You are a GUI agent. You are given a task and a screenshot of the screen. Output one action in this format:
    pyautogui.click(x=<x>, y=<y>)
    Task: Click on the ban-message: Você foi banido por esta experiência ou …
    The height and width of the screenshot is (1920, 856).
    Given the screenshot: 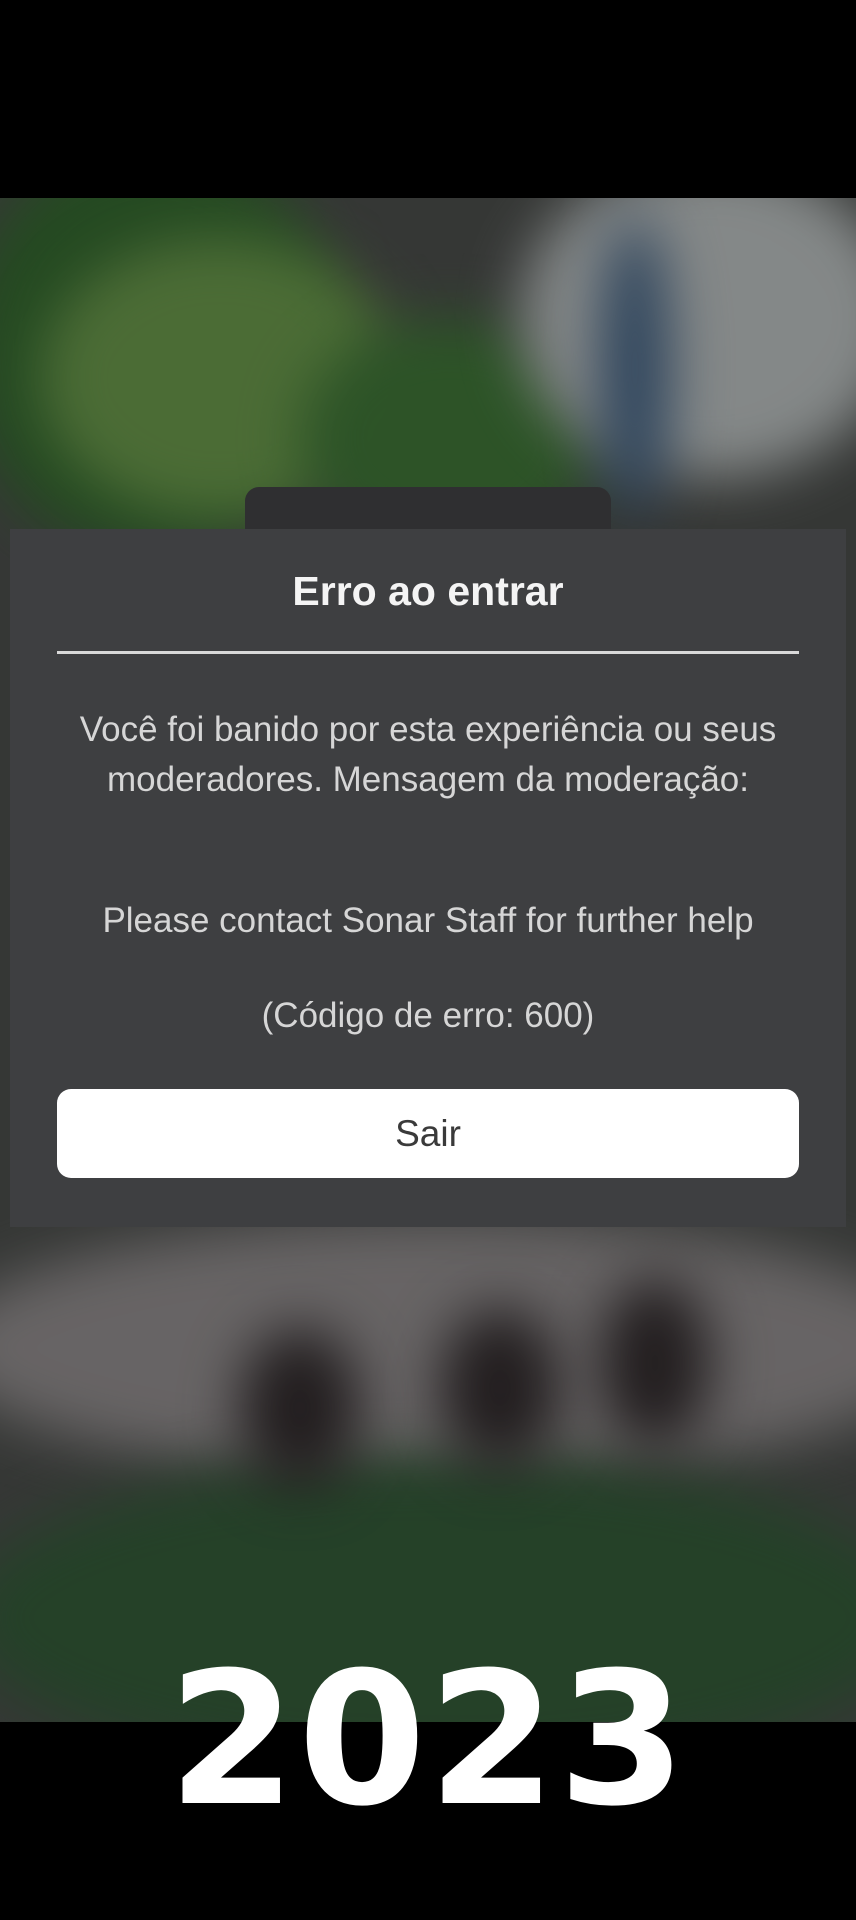 What is the action you would take?
    pyautogui.click(x=428, y=754)
    